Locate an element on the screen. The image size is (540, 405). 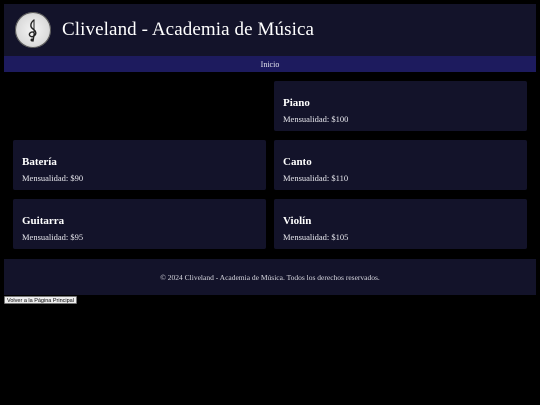
site-title: Cliveland - Academia de Música is located at coordinates (188, 29).